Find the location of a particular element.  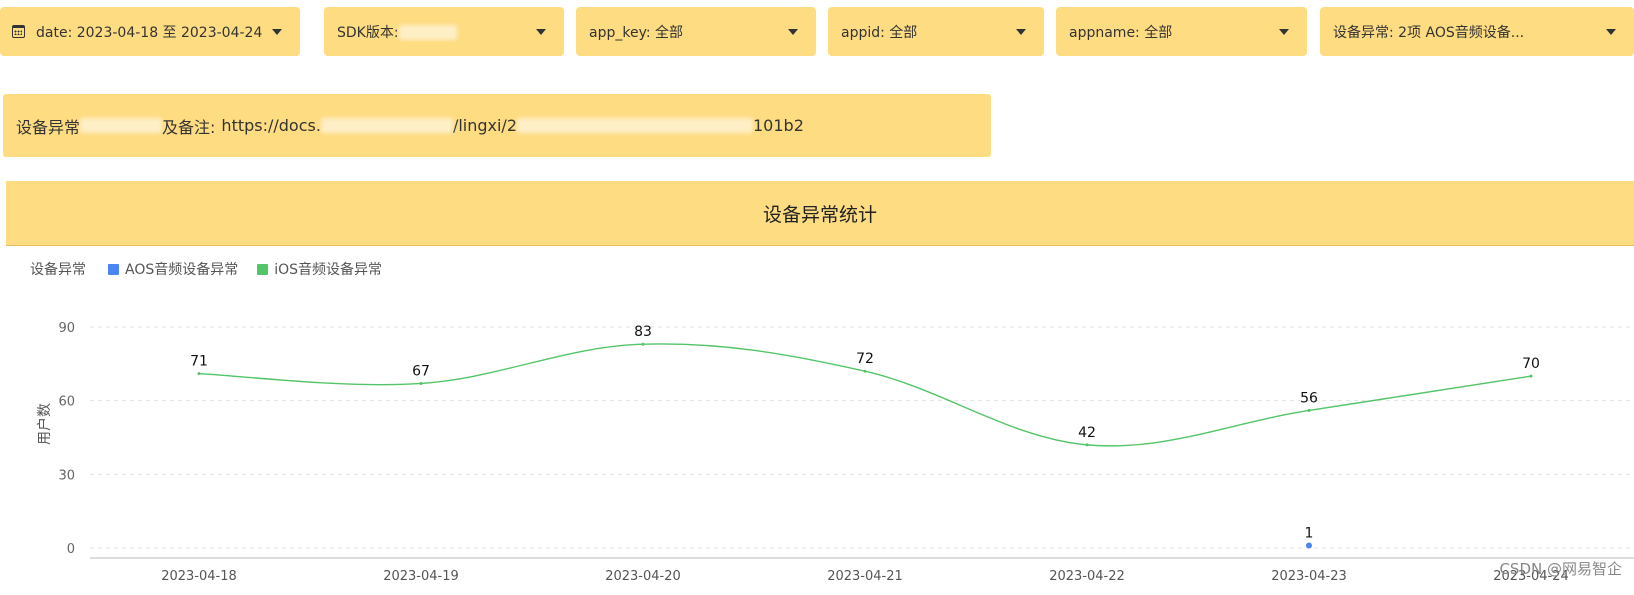

x-tick-label: 2023-04-22 is located at coordinates (1087, 576).